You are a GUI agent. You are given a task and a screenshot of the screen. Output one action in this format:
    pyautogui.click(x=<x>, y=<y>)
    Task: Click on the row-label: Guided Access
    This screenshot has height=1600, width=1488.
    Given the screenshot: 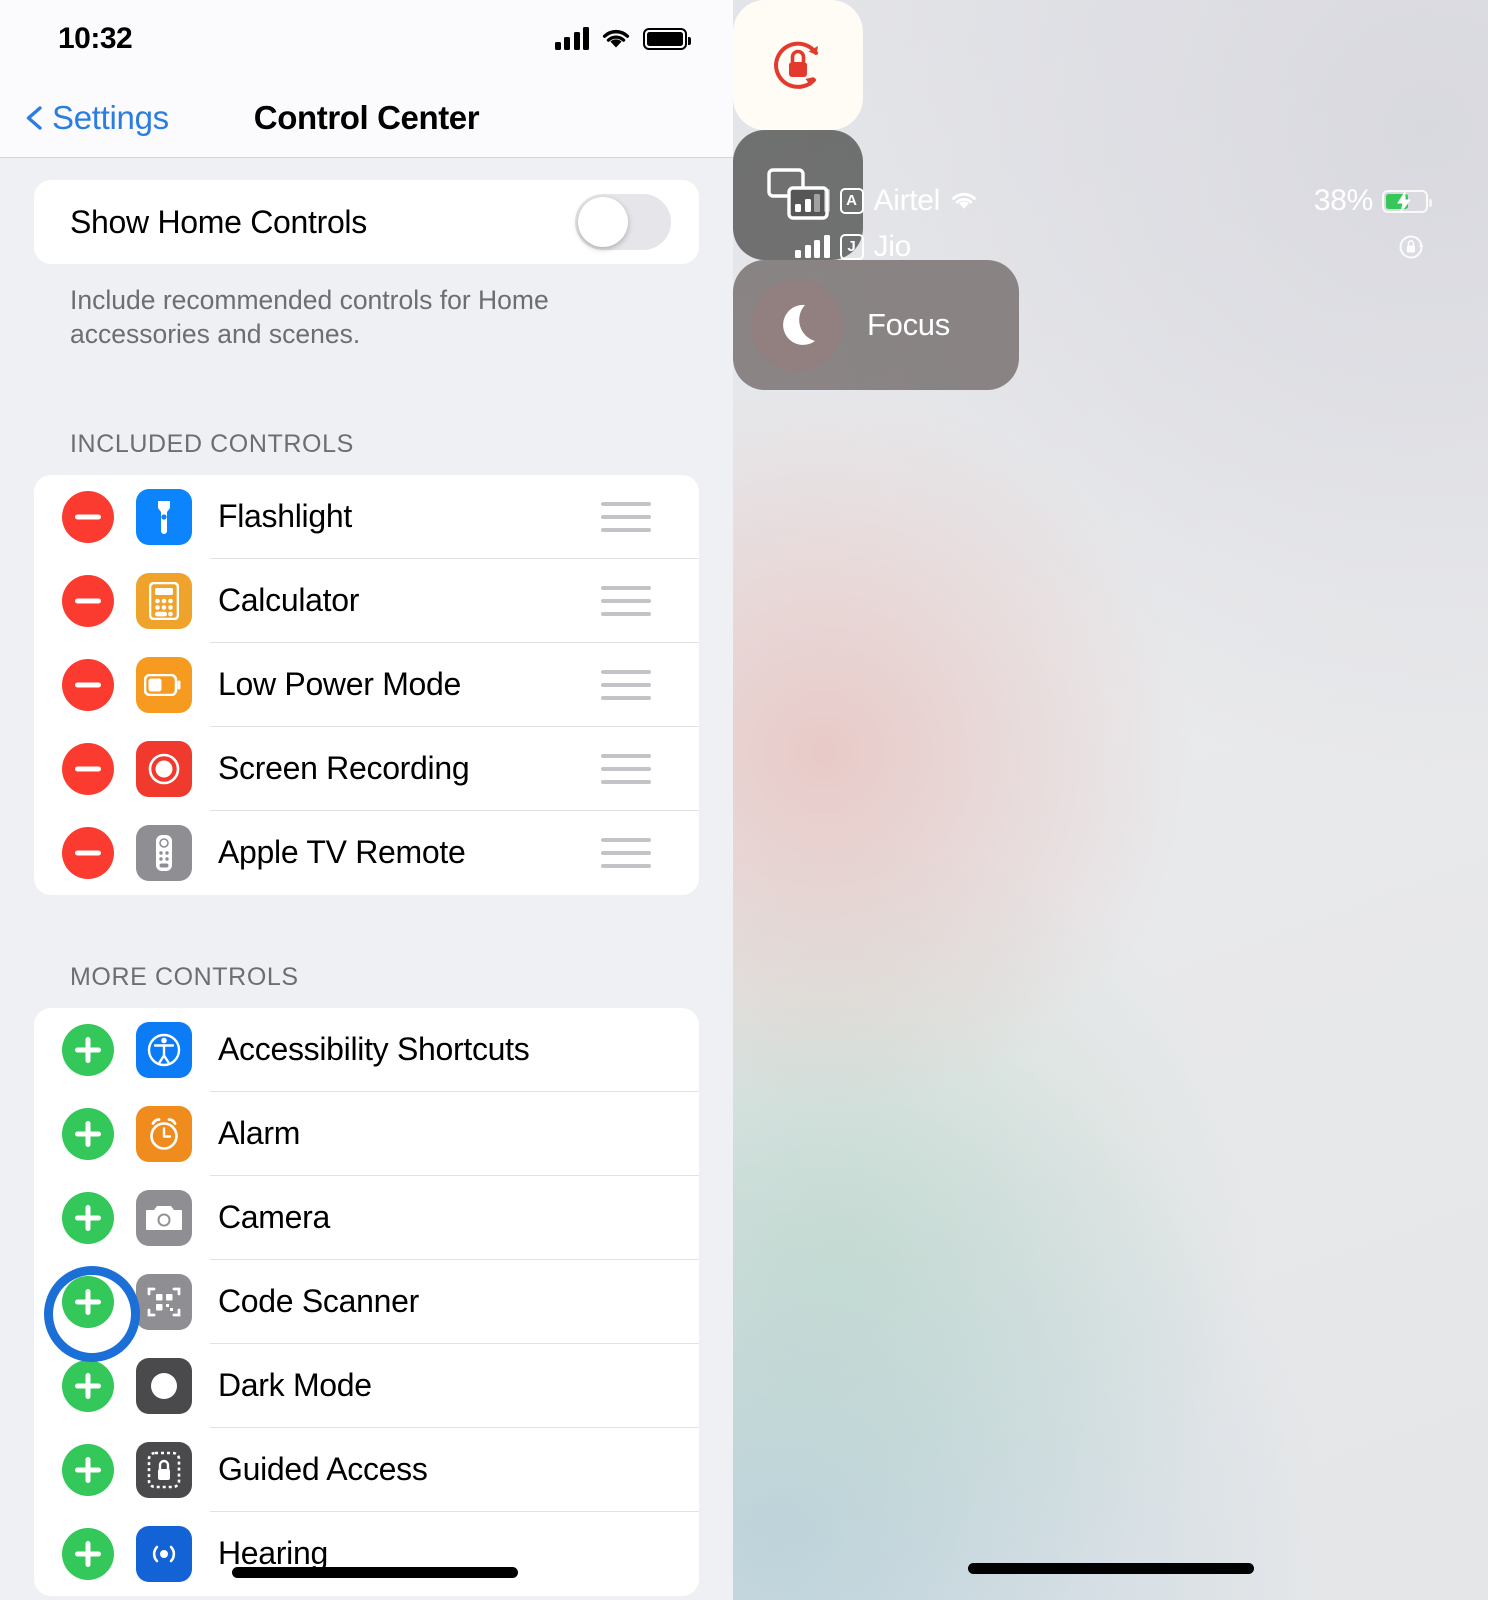 What is the action you would take?
    pyautogui.click(x=323, y=1469)
    